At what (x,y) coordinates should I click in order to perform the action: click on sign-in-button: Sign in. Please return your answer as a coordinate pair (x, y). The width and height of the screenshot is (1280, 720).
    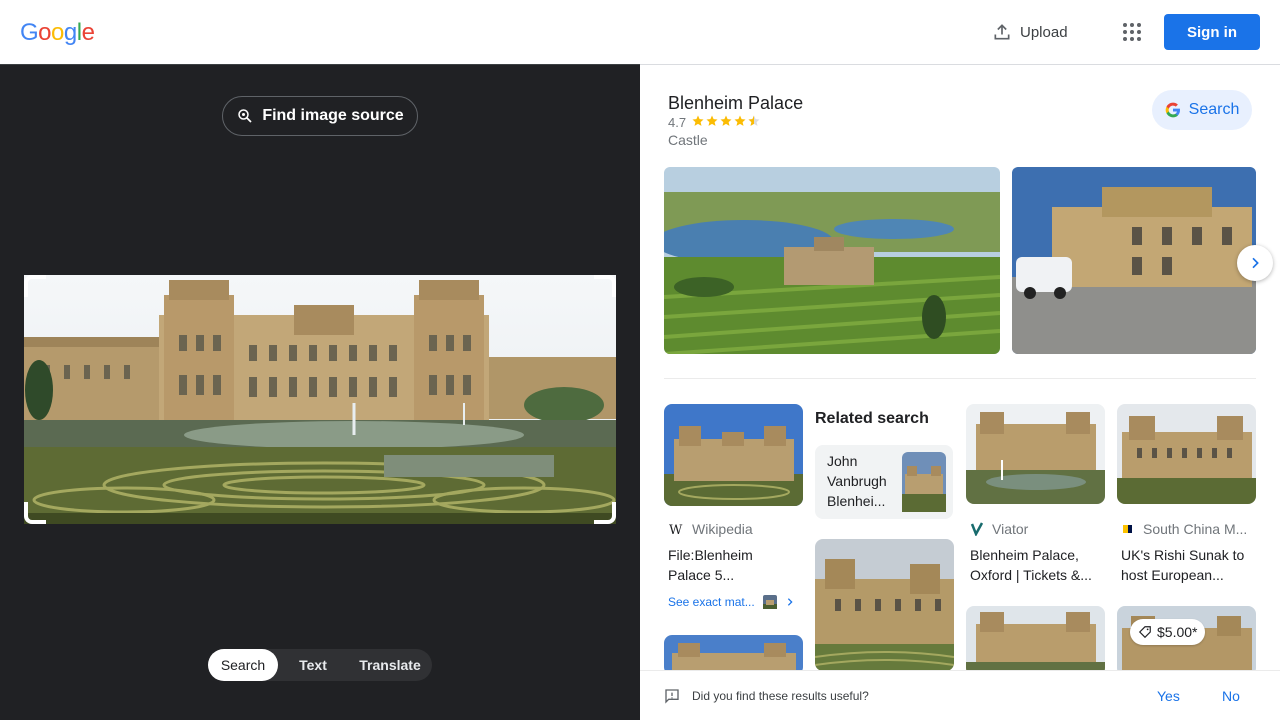
    Looking at the image, I should click on (1212, 32).